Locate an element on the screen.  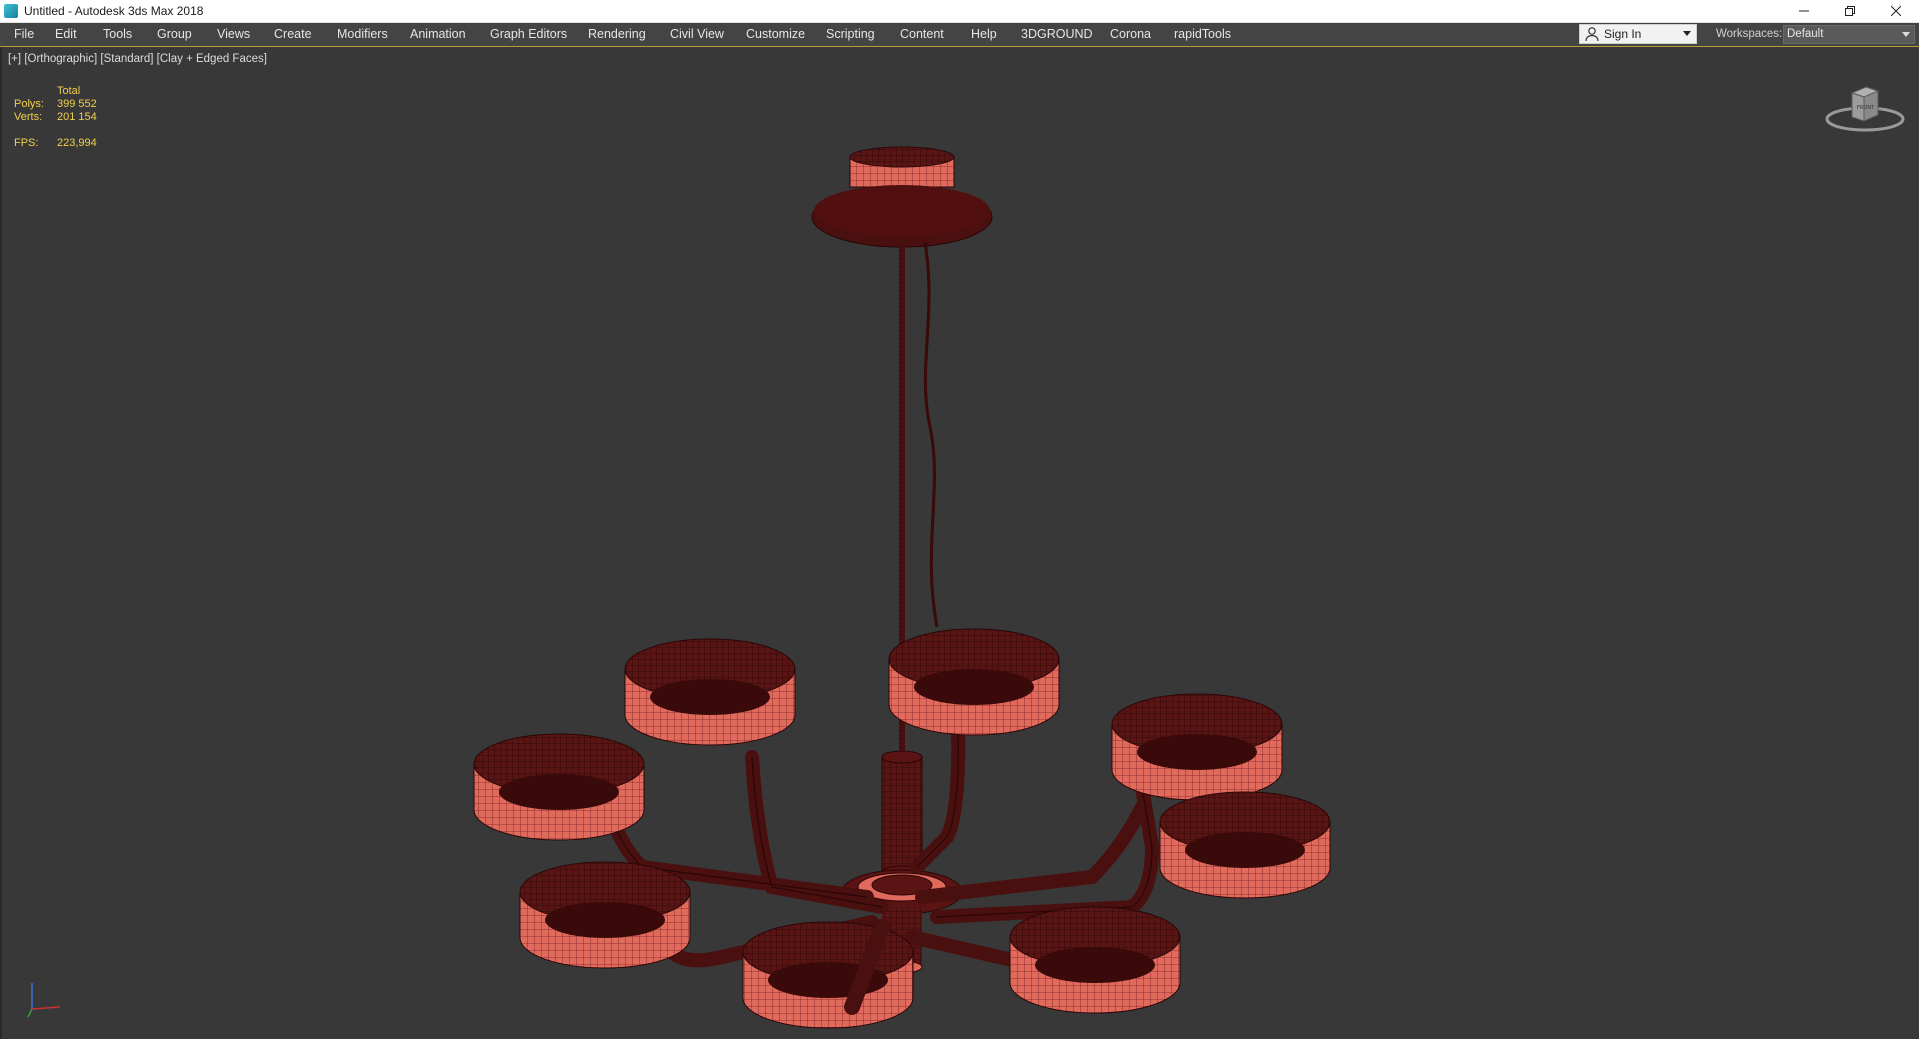
menu-help: Help is located at coordinates (984, 34).